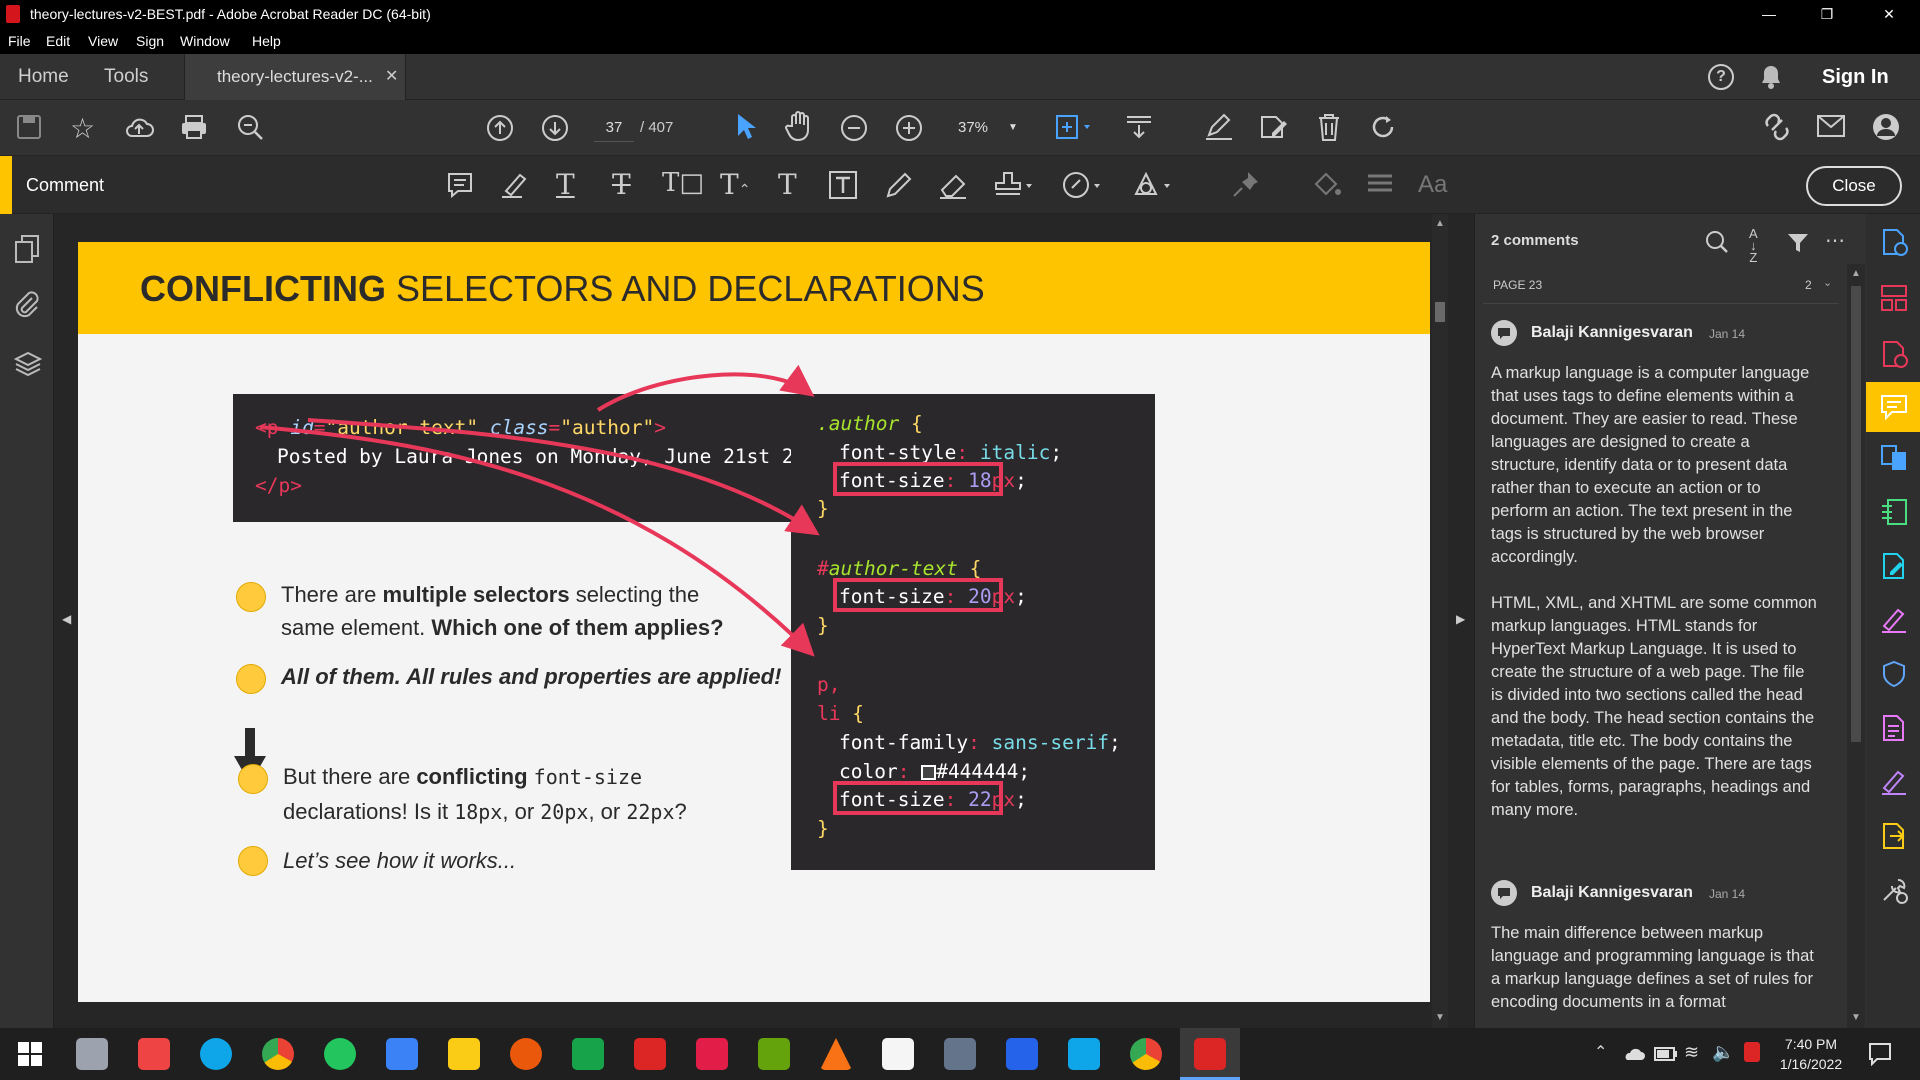  What do you see at coordinates (1380, 185) in the screenshot?
I see `line-weight-icon` at bounding box center [1380, 185].